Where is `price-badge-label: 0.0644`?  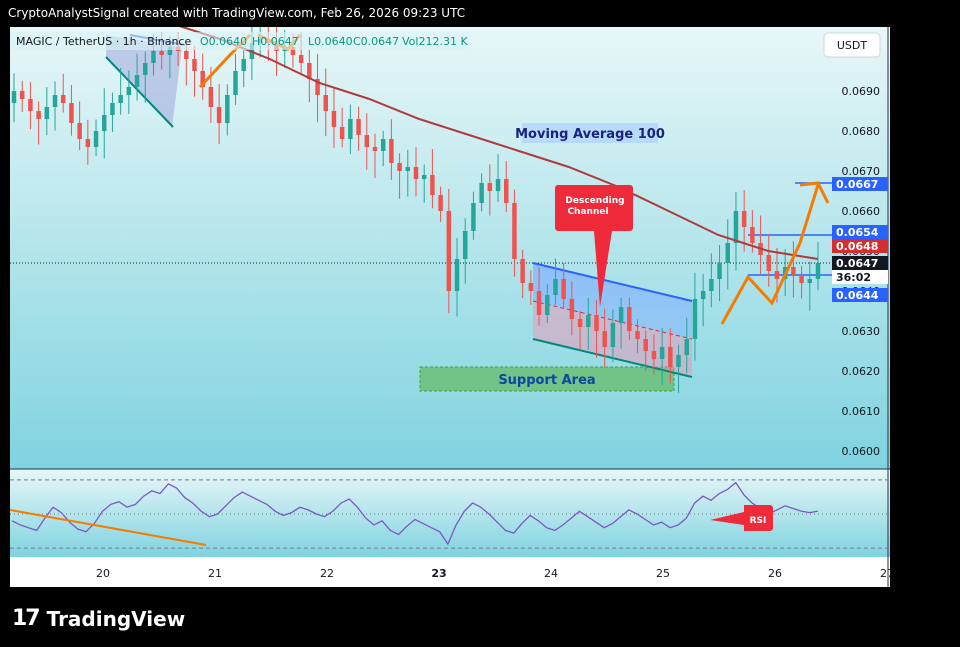
price-badge-label: 0.0644 is located at coordinates (857, 295).